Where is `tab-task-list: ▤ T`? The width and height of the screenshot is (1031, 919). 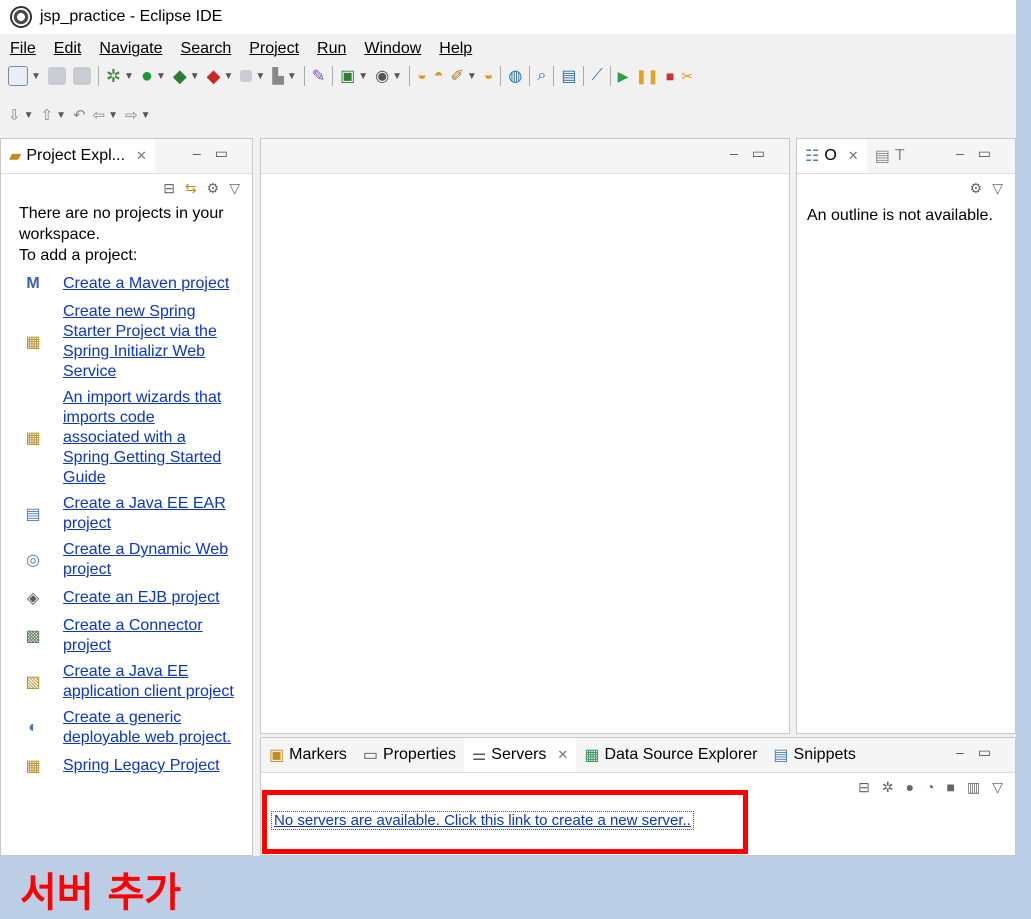
tab-task-list: ▤ T is located at coordinates (890, 156).